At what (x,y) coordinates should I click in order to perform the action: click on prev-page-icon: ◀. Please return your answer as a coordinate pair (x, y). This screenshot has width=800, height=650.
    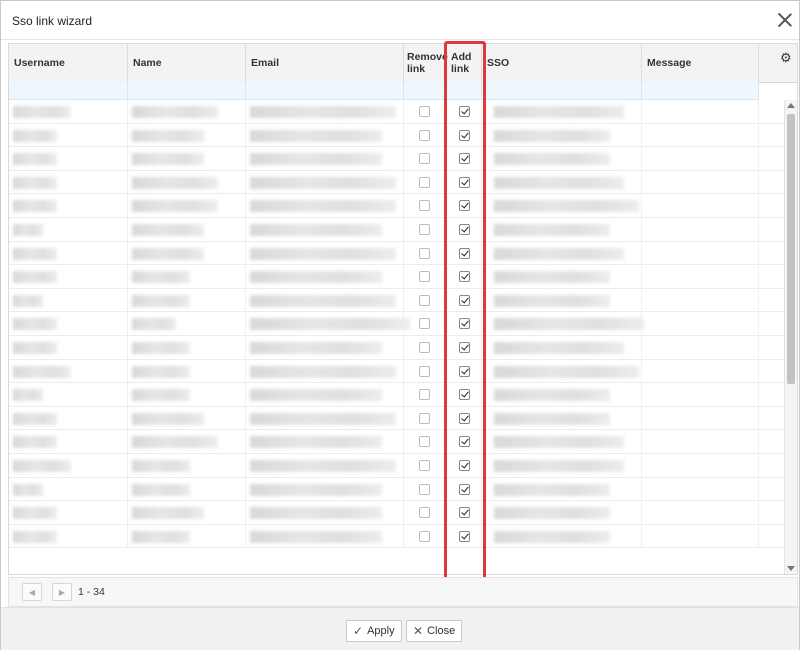
    Looking at the image, I should click on (32, 592).